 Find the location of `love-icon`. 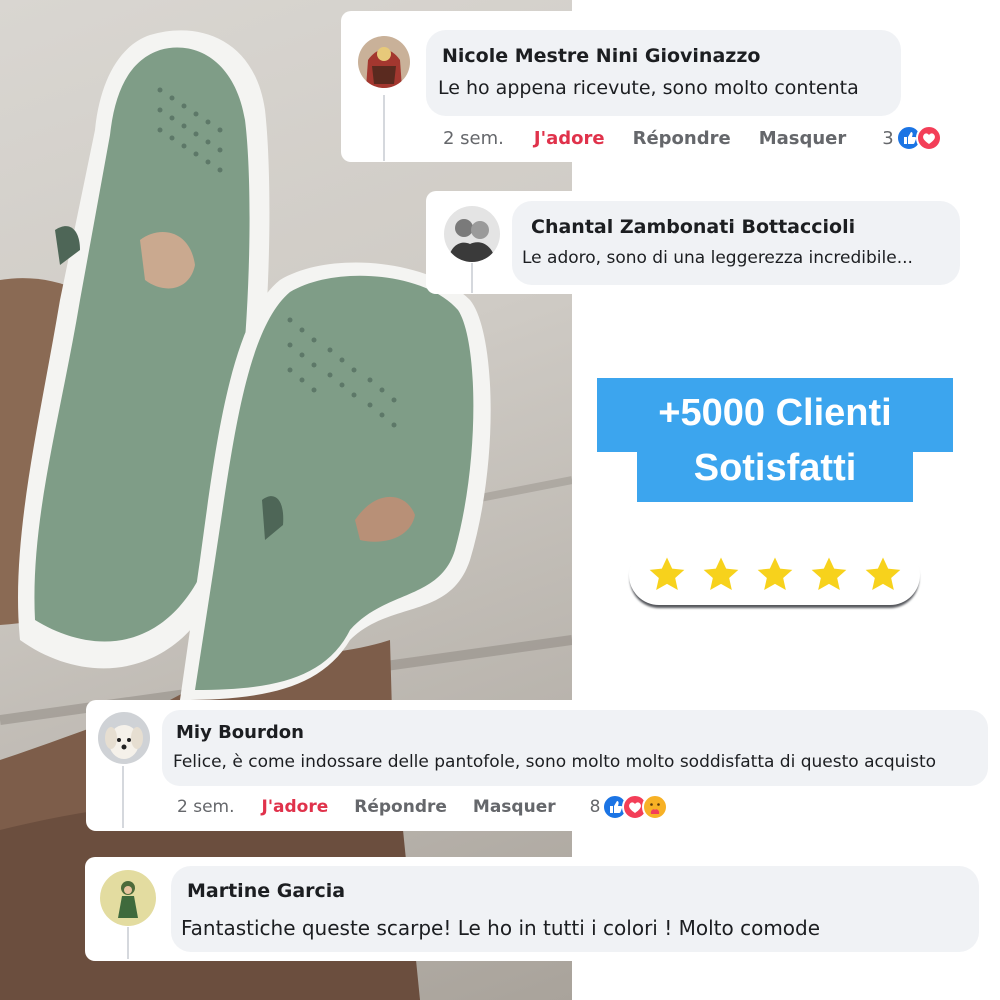

love-icon is located at coordinates (928, 138).